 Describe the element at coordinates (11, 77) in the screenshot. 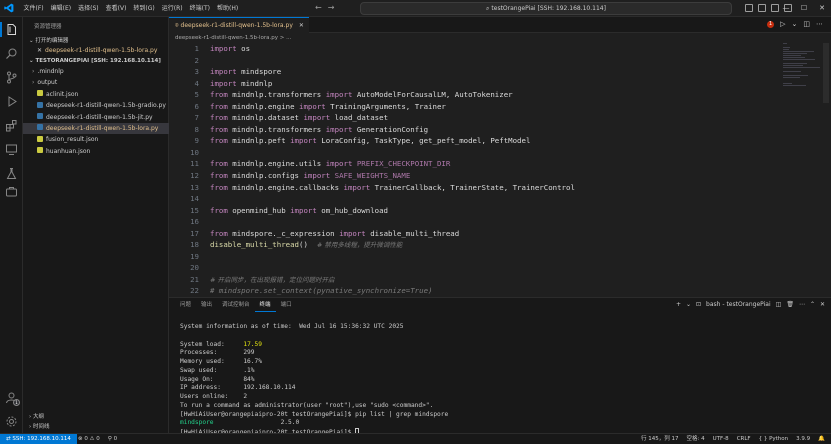

I see `source-control-icon` at that location.